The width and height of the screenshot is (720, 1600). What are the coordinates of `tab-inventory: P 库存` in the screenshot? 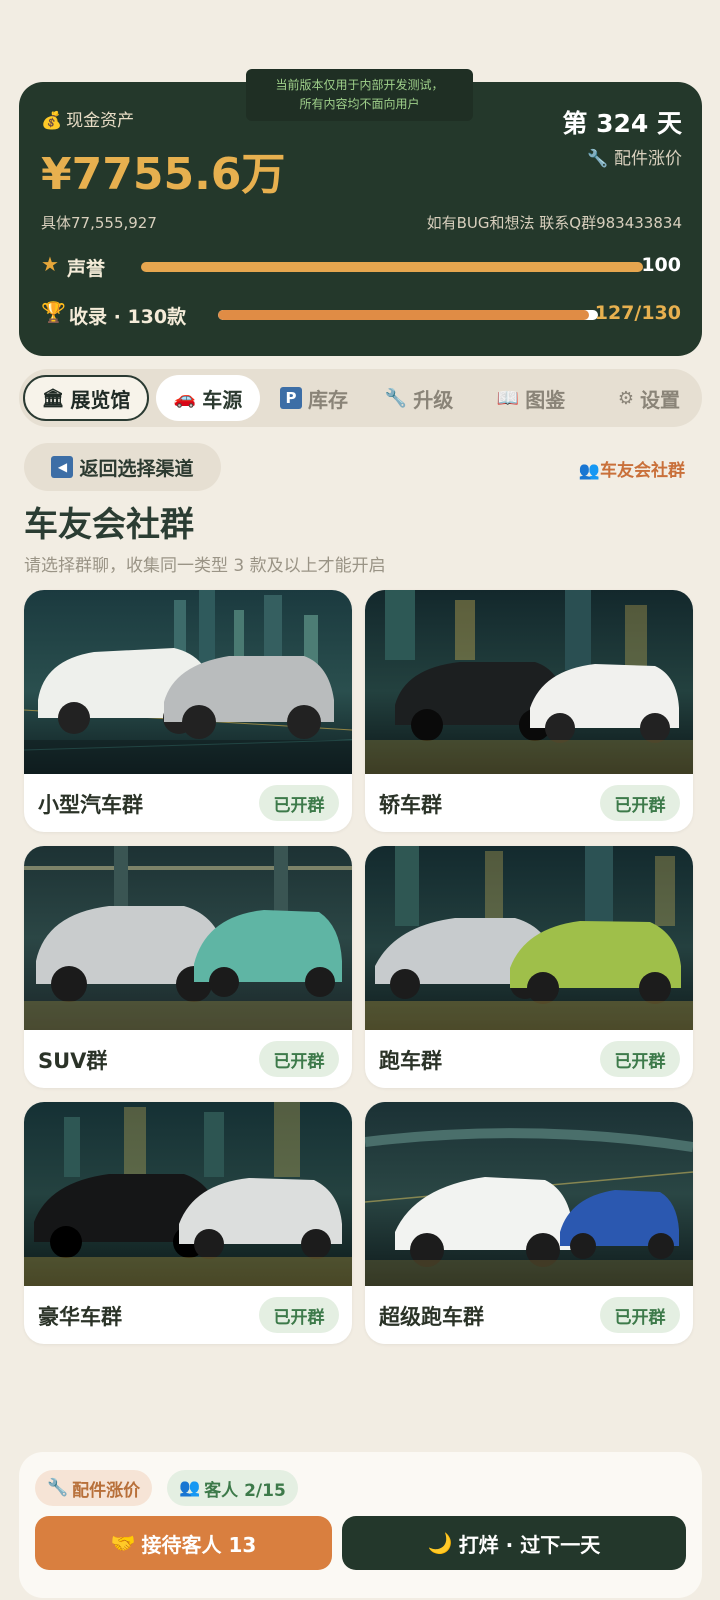 It's located at (314, 398).